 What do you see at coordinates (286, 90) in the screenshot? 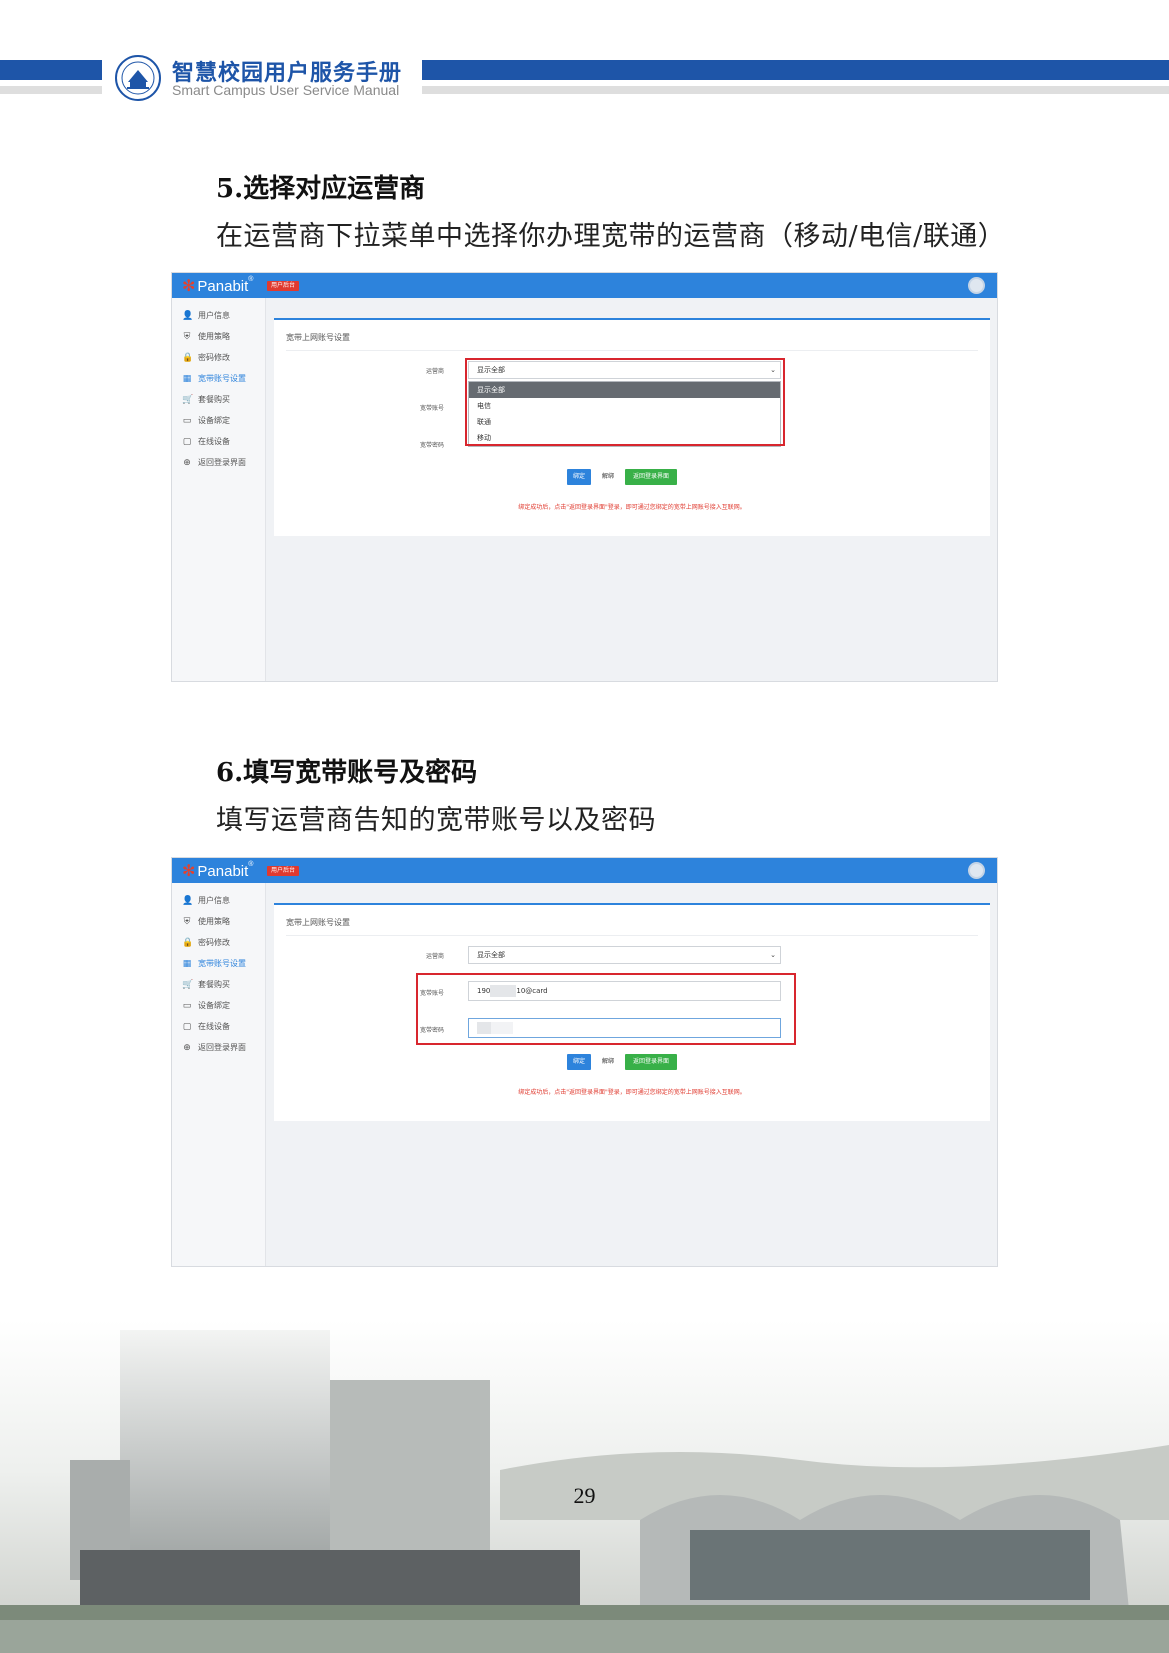
I see `manual-subtitle: Smart Campus User Service Manual` at bounding box center [286, 90].